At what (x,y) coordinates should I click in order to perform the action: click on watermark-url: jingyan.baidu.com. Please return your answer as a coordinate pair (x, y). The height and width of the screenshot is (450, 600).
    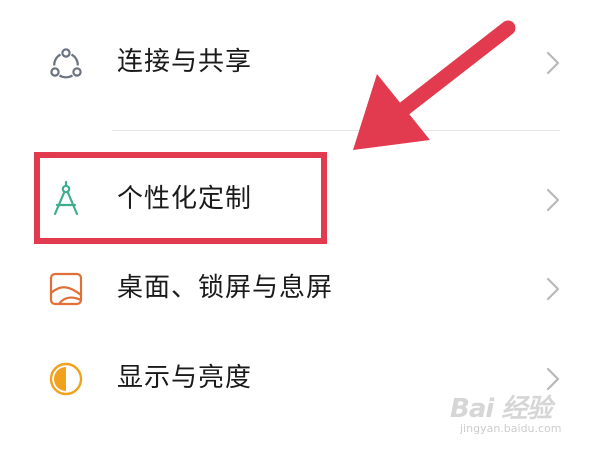
    Looking at the image, I should click on (511, 428).